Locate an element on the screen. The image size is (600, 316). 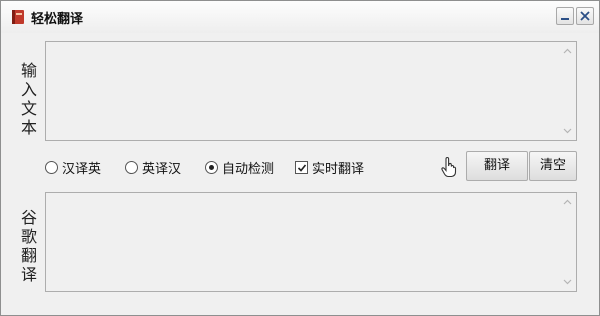
hand-pointer-icon is located at coordinates (449, 167).